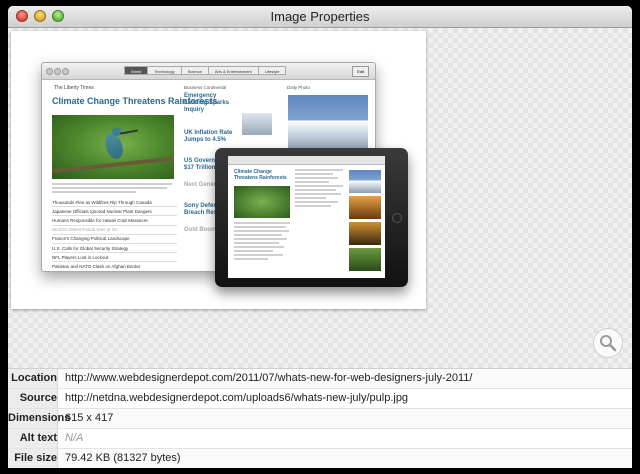  I want to click on tablet-photo-column, so click(365, 222).